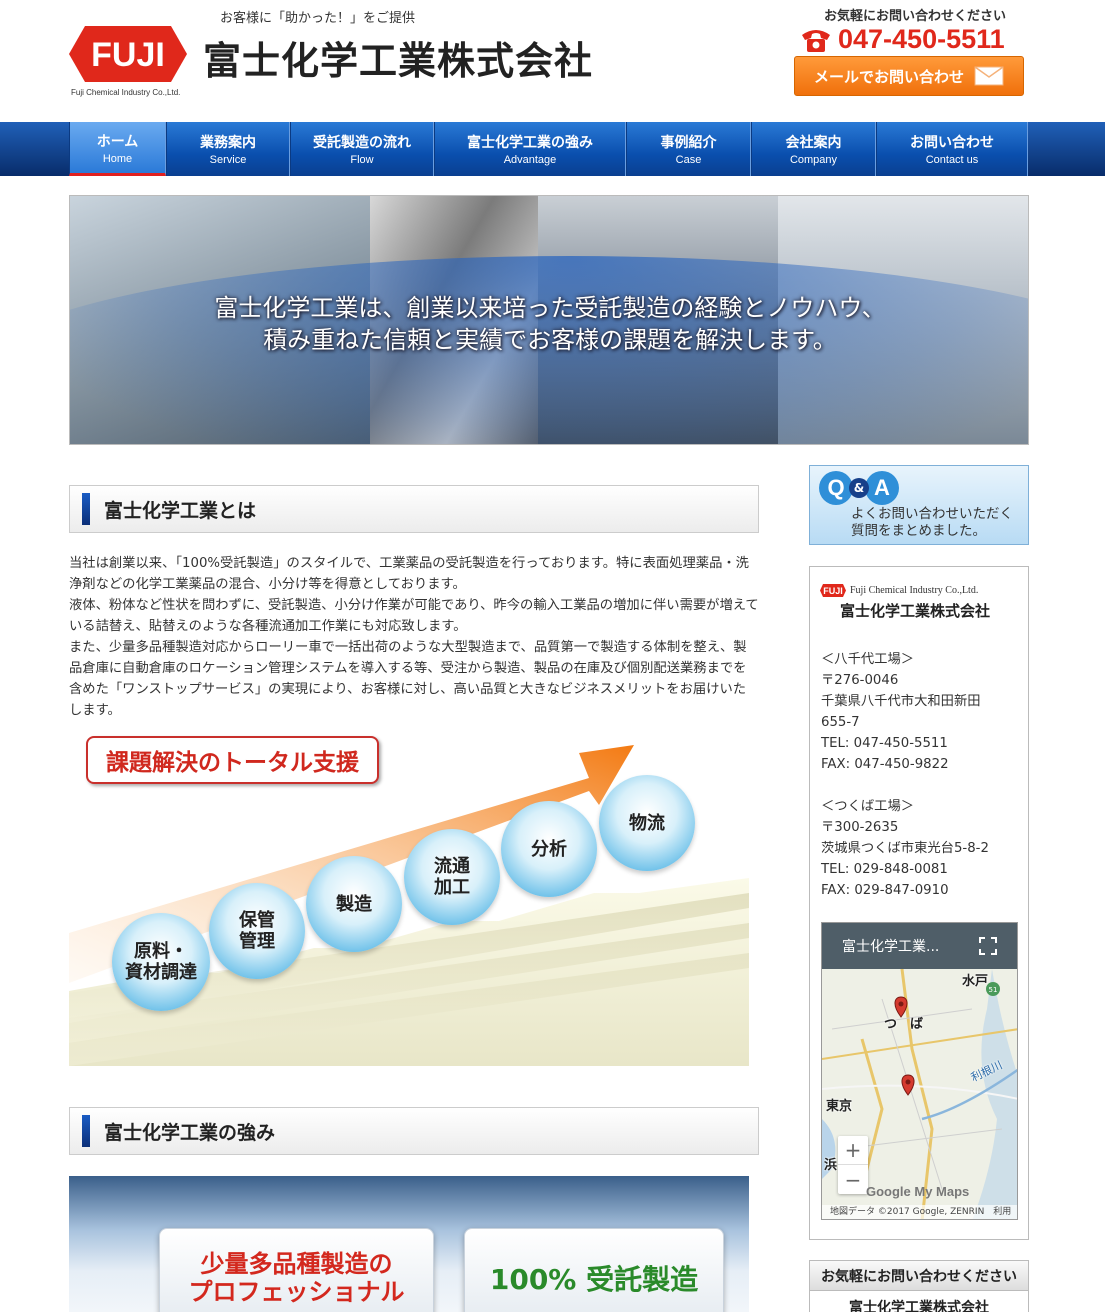  Describe the element at coordinates (853, 1150) in the screenshot. I see `zoom-in-button: +` at that location.